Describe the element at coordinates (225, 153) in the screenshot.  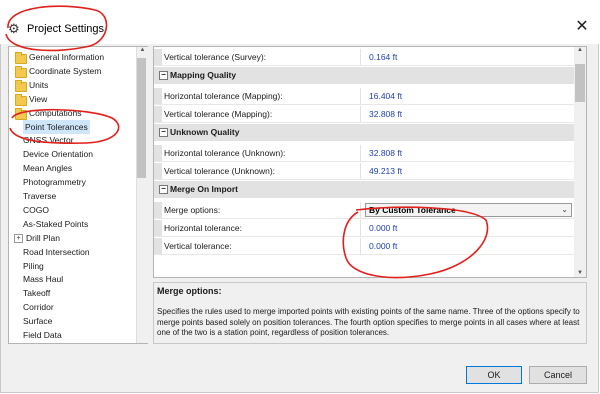
I see `property-name: Horizontal tolerance (Unknown):` at that location.